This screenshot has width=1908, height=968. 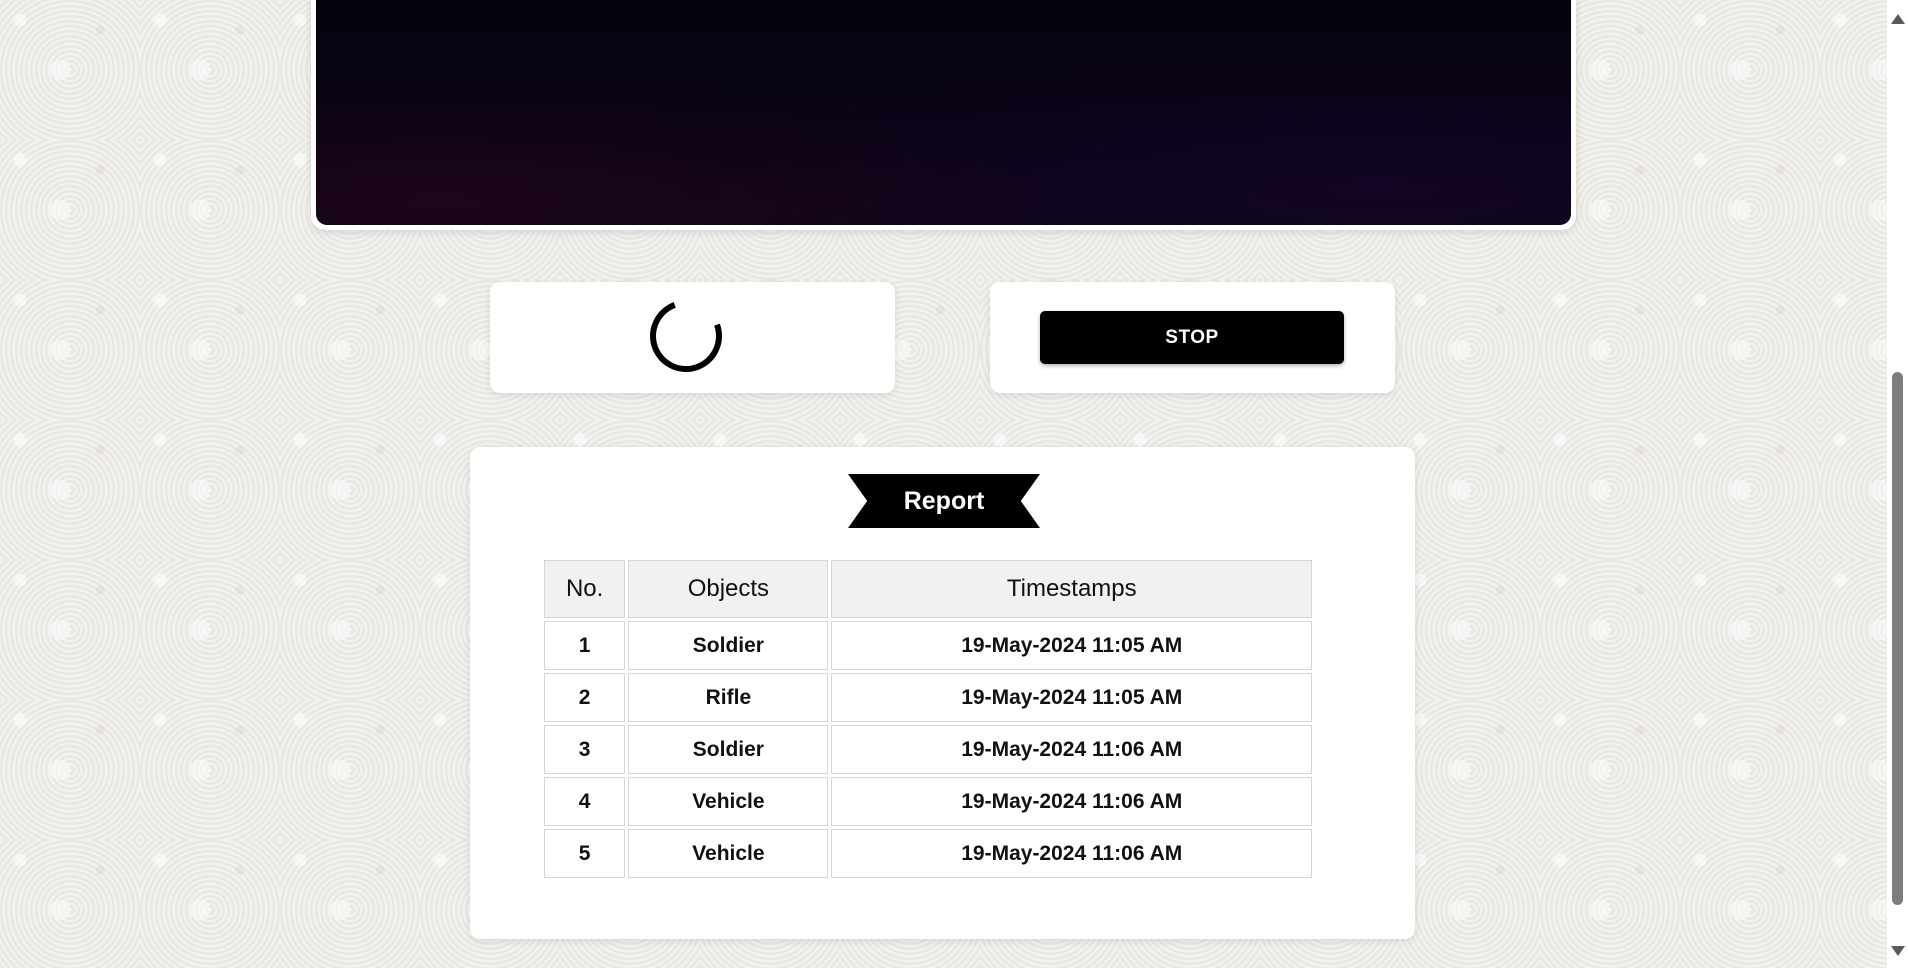 I want to click on table-row: 4 Vehicle 19-May-2024 11:06 AM, so click(x=928, y=801).